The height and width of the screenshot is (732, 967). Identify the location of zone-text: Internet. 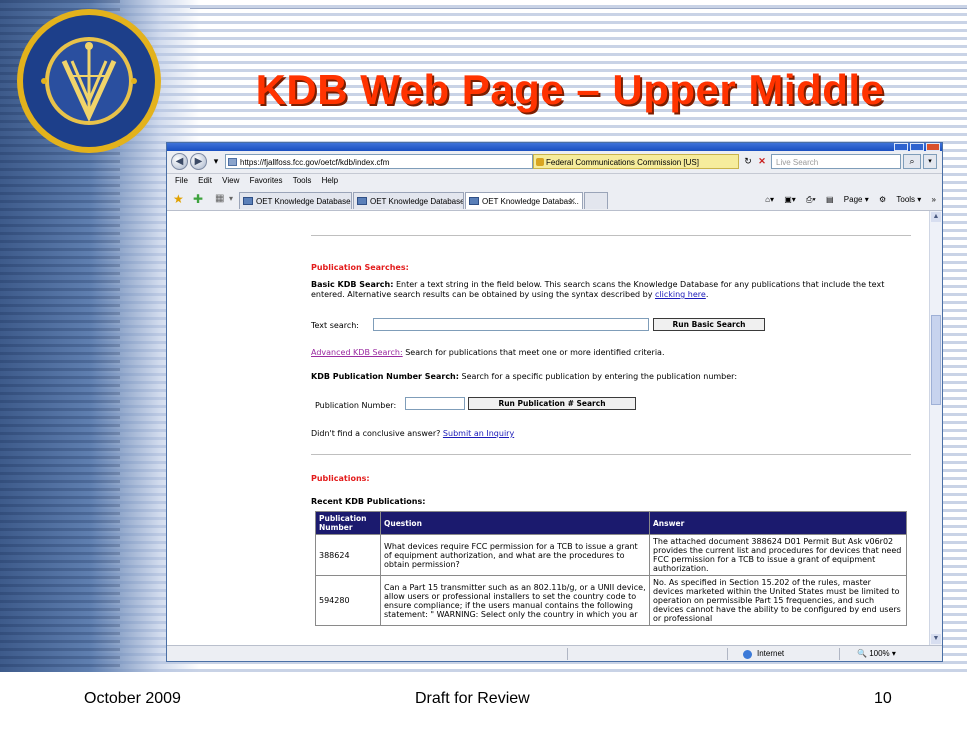
(771, 653).